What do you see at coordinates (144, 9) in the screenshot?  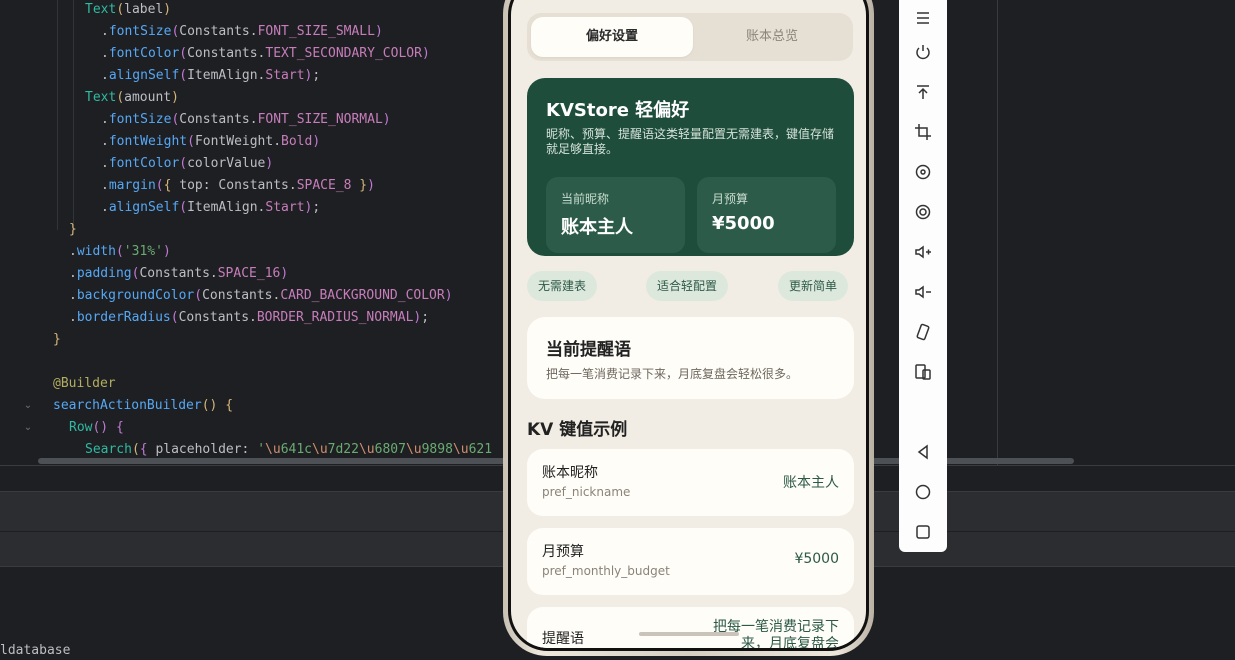 I see `code-token: label` at bounding box center [144, 9].